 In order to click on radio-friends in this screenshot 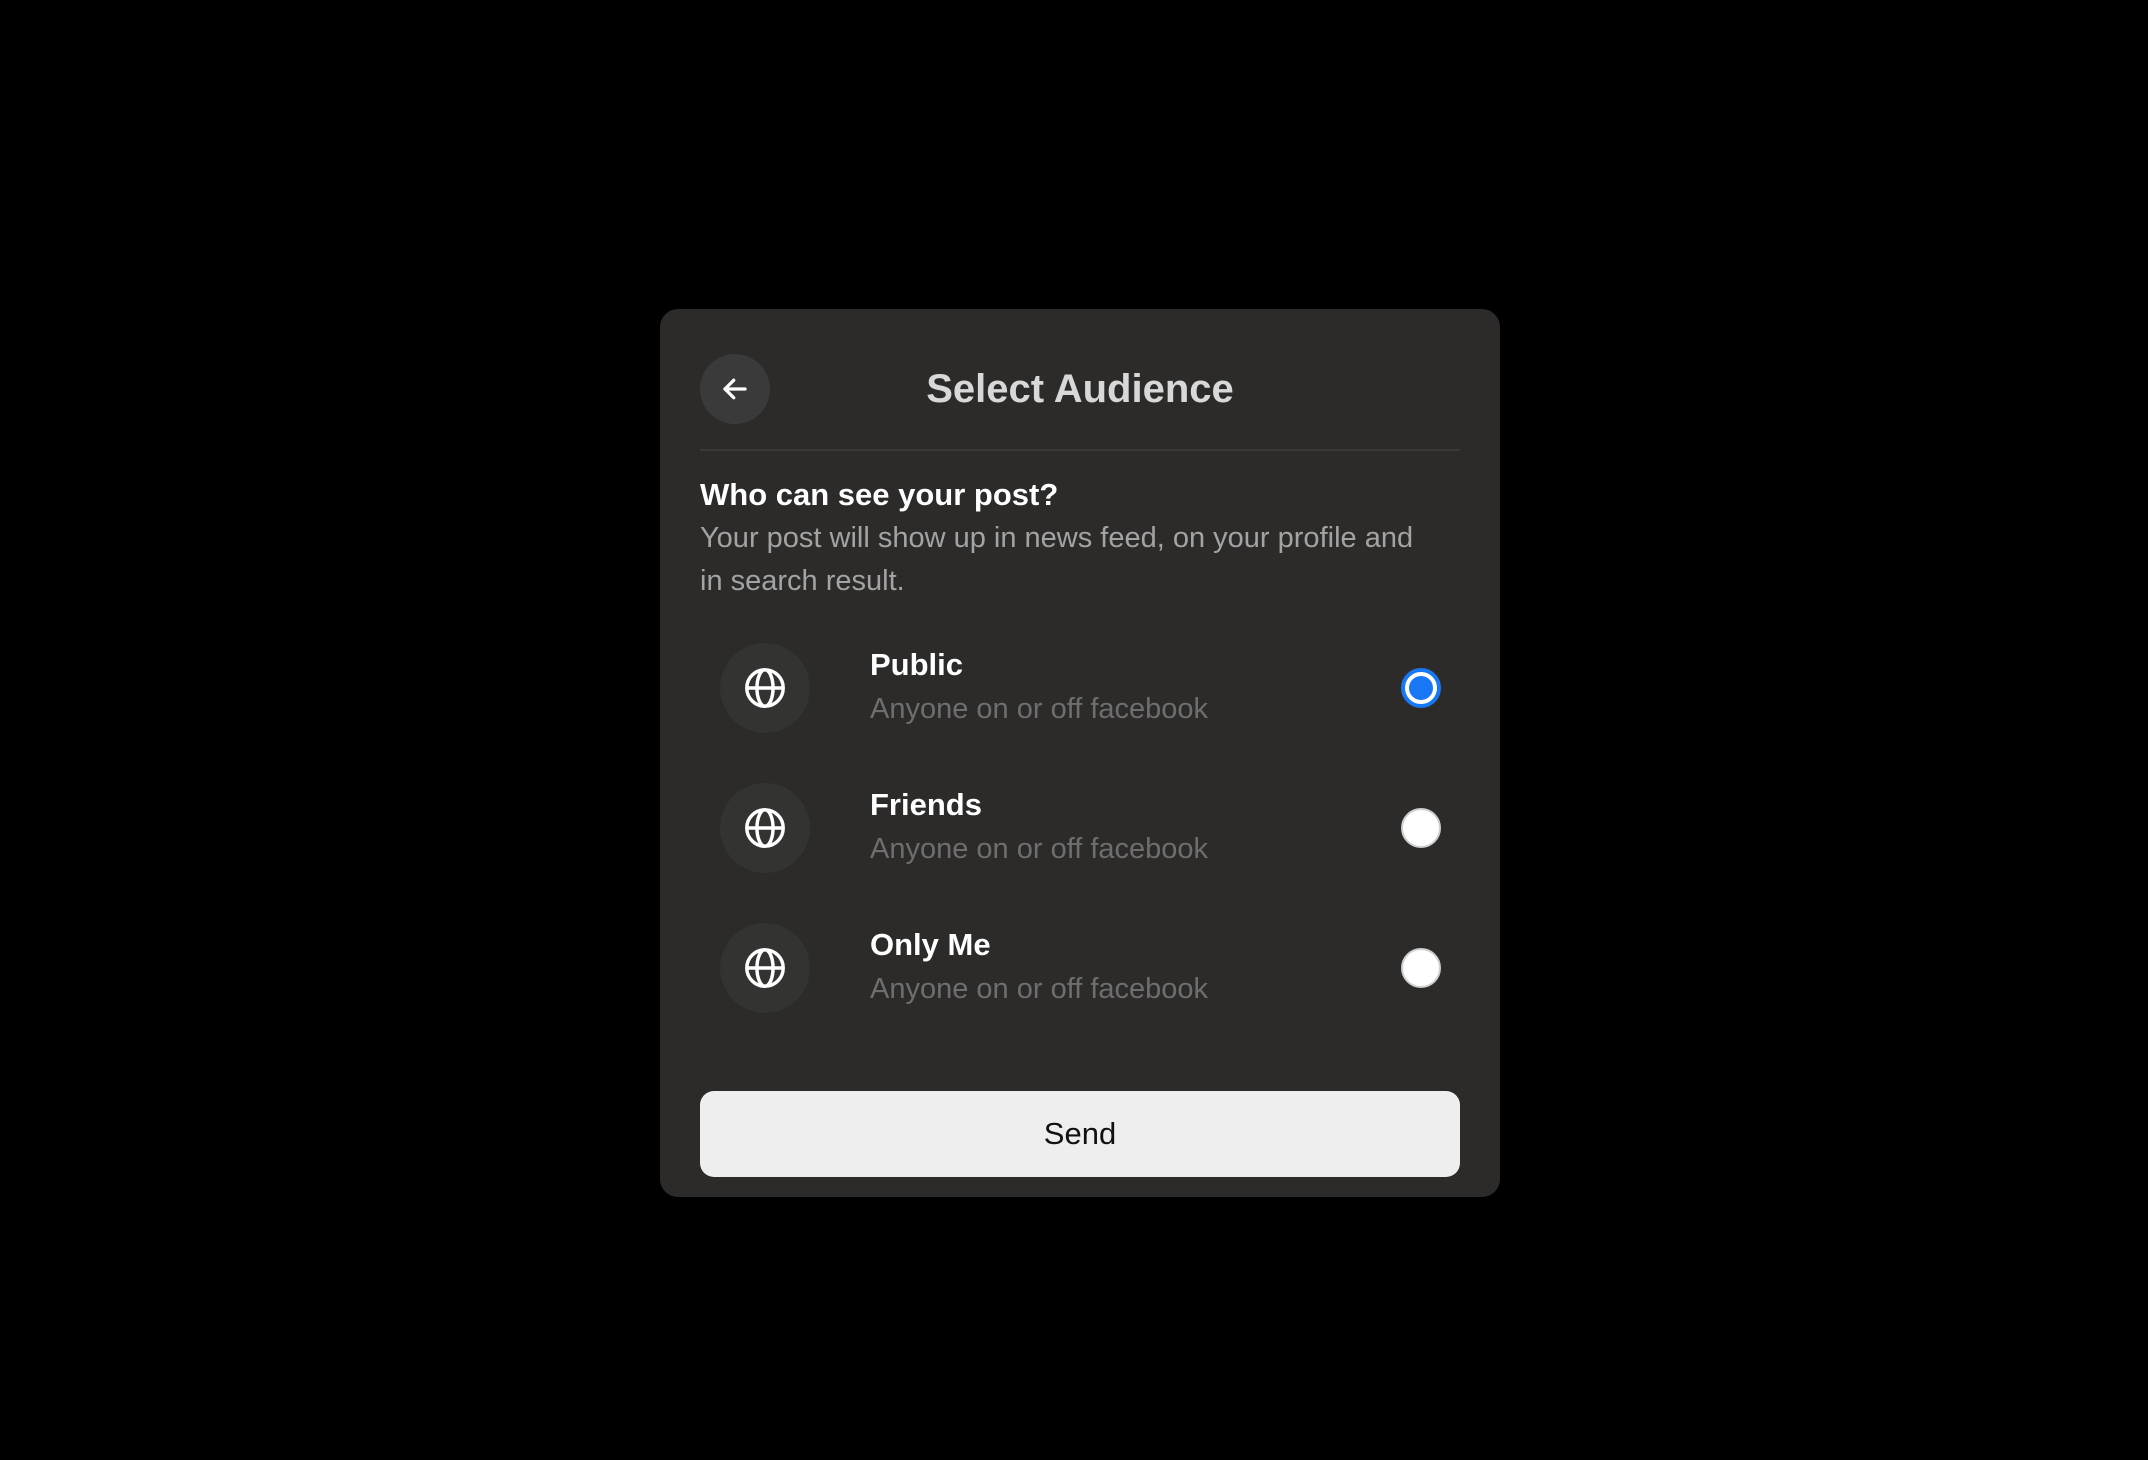, I will do `click(1421, 828)`.